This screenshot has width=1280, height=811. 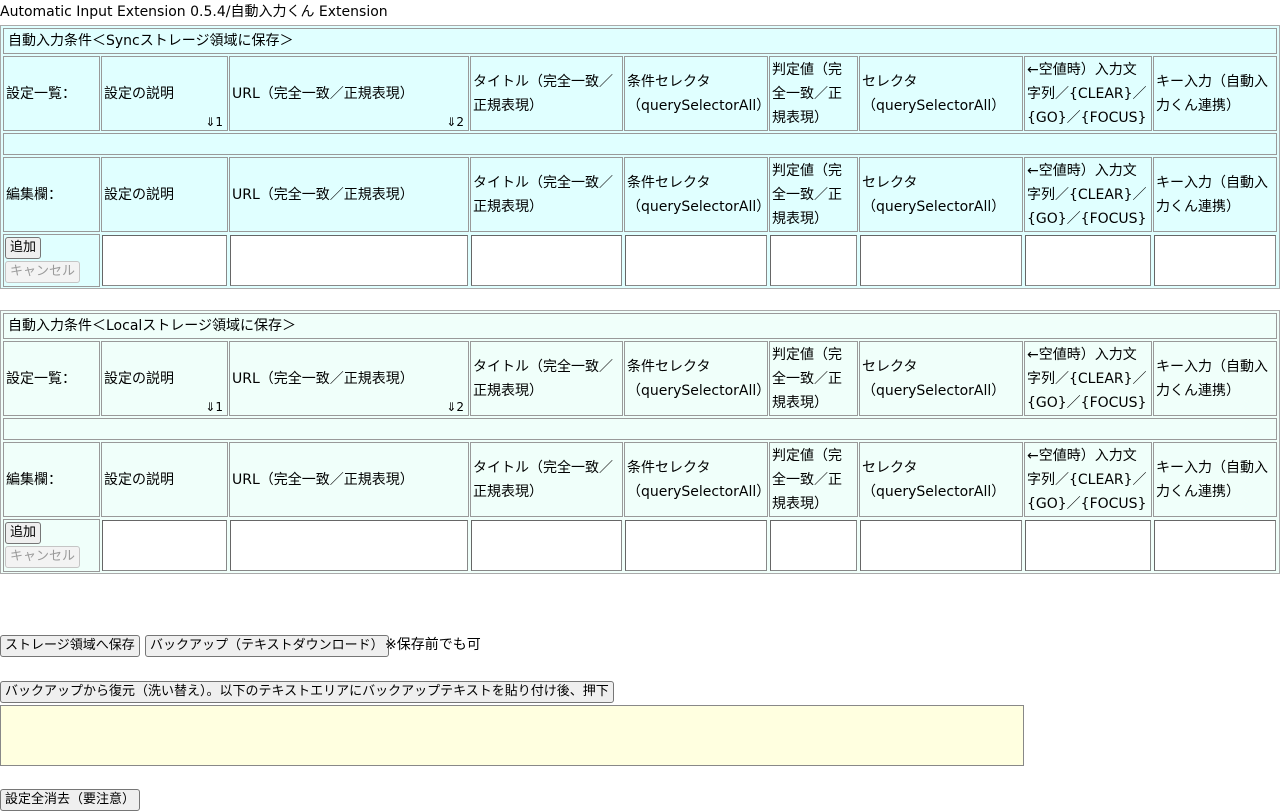 I want to click on local-col-judge-value: 判定値（完全一致／正規表現）, so click(x=813, y=378).